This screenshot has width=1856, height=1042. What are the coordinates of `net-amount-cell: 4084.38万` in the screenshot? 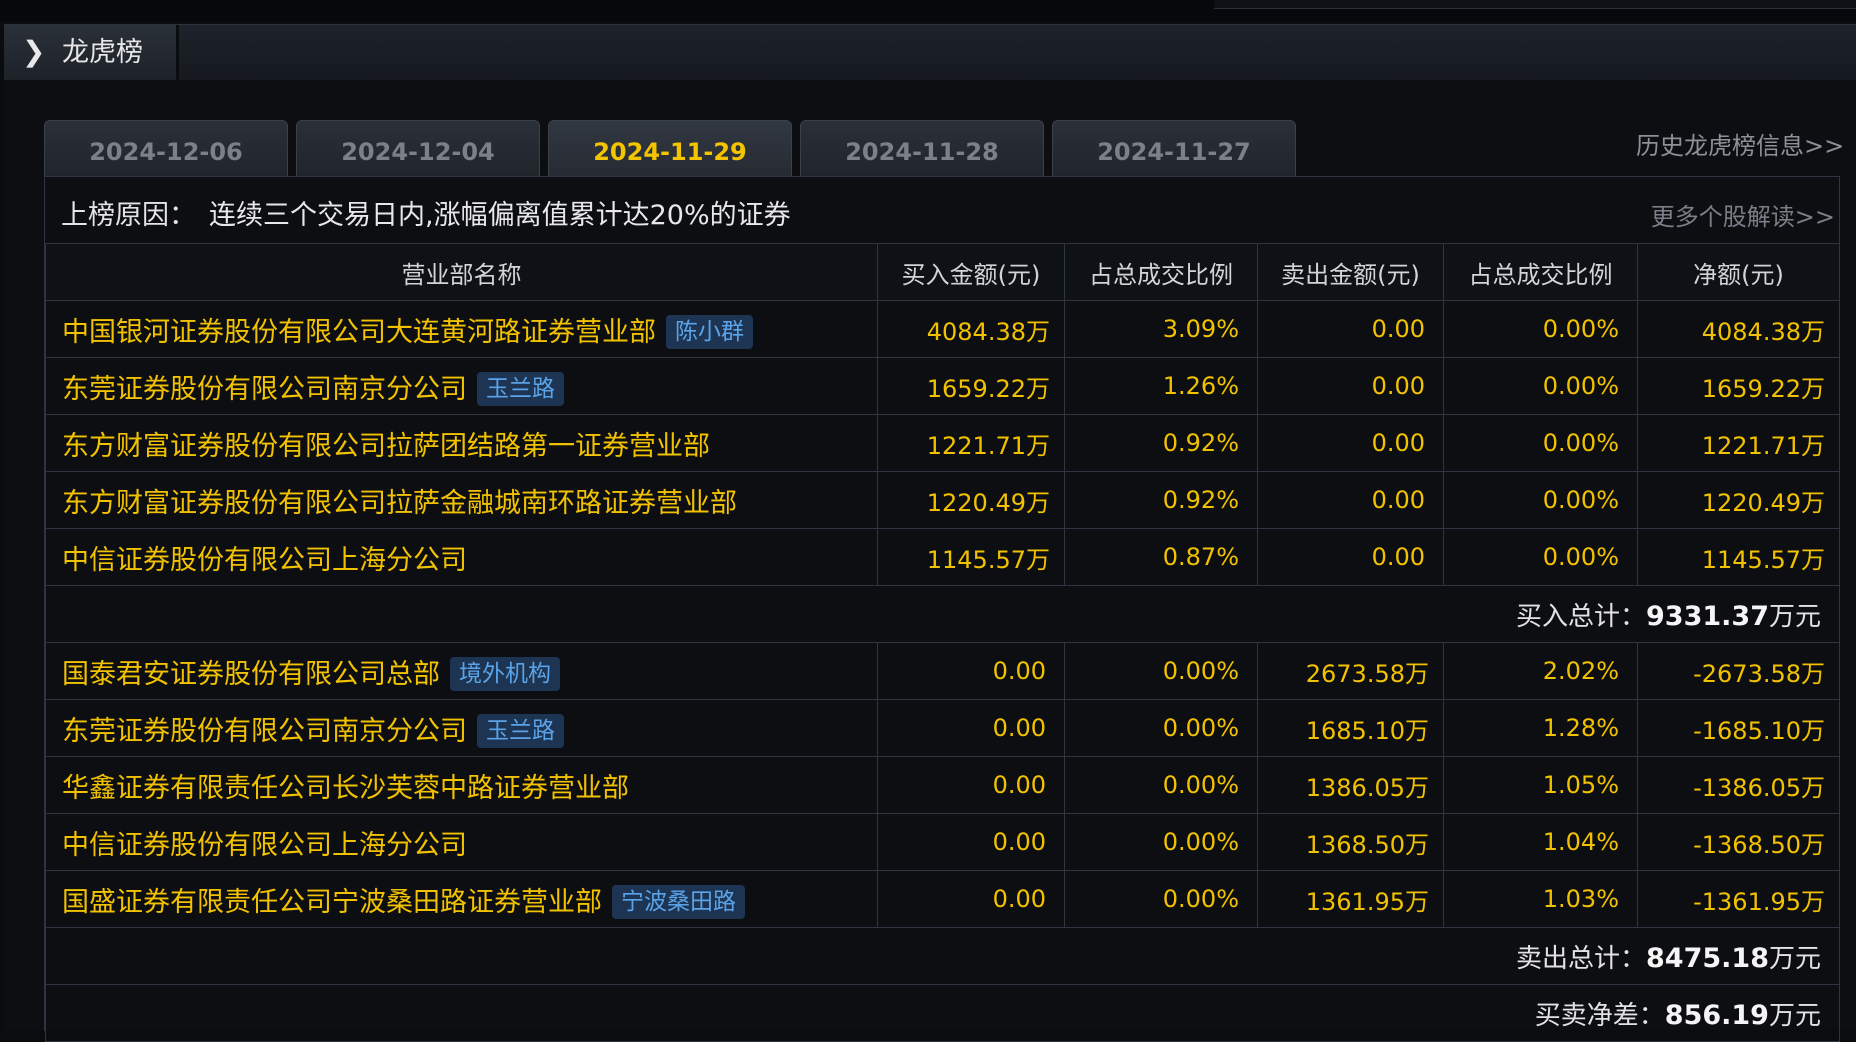 It's located at (1738, 329).